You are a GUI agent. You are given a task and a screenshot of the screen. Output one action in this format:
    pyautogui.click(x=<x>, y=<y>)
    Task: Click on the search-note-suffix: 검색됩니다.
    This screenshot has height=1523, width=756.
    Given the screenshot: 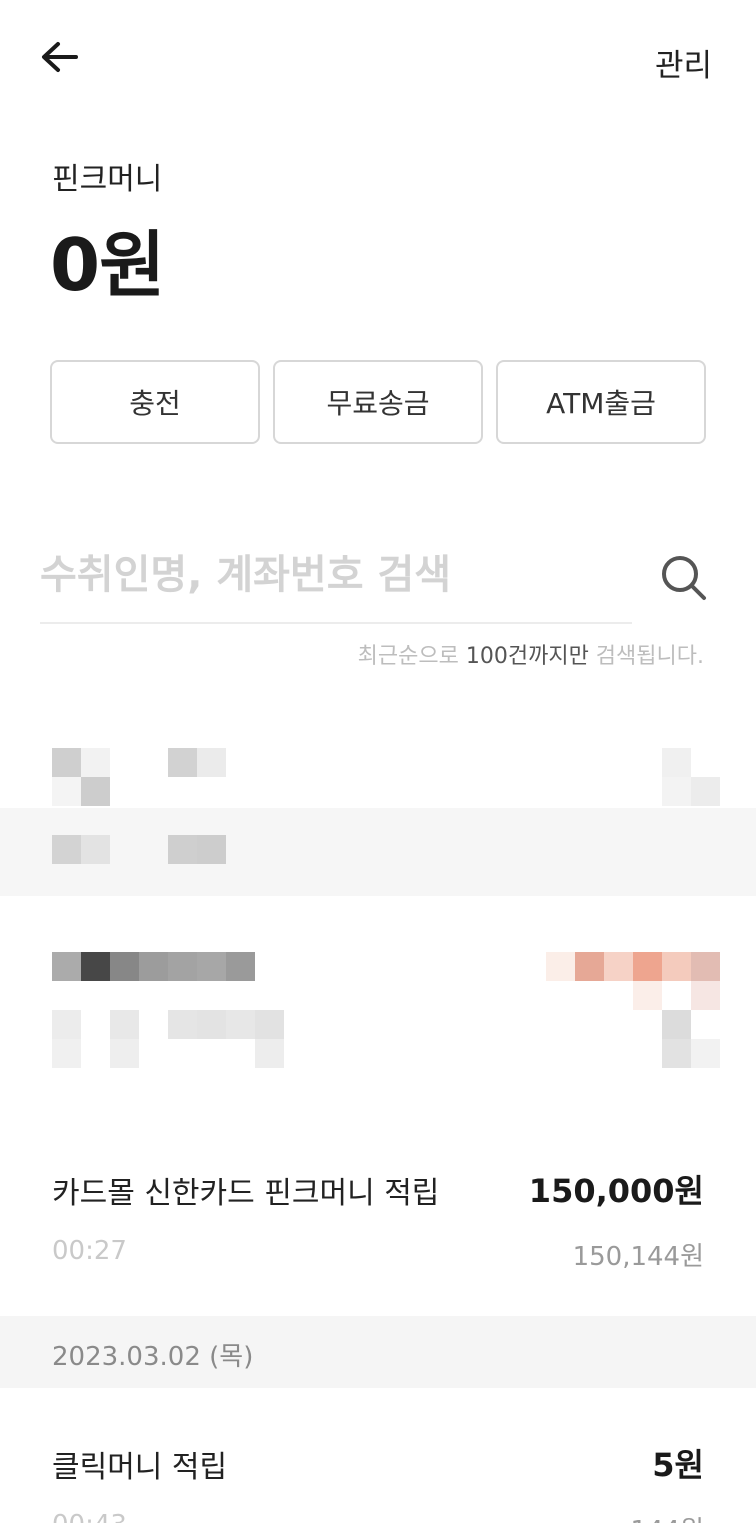 What is the action you would take?
    pyautogui.click(x=646, y=656)
    